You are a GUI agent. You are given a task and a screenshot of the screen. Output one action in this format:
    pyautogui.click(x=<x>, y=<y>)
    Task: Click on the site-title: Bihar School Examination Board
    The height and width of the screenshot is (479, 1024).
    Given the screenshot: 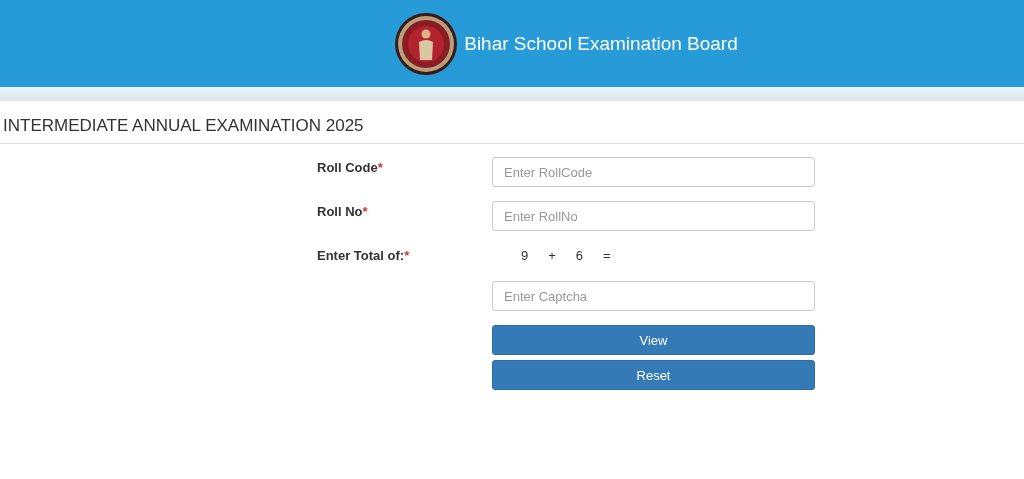 What is the action you would take?
    pyautogui.click(x=601, y=43)
    